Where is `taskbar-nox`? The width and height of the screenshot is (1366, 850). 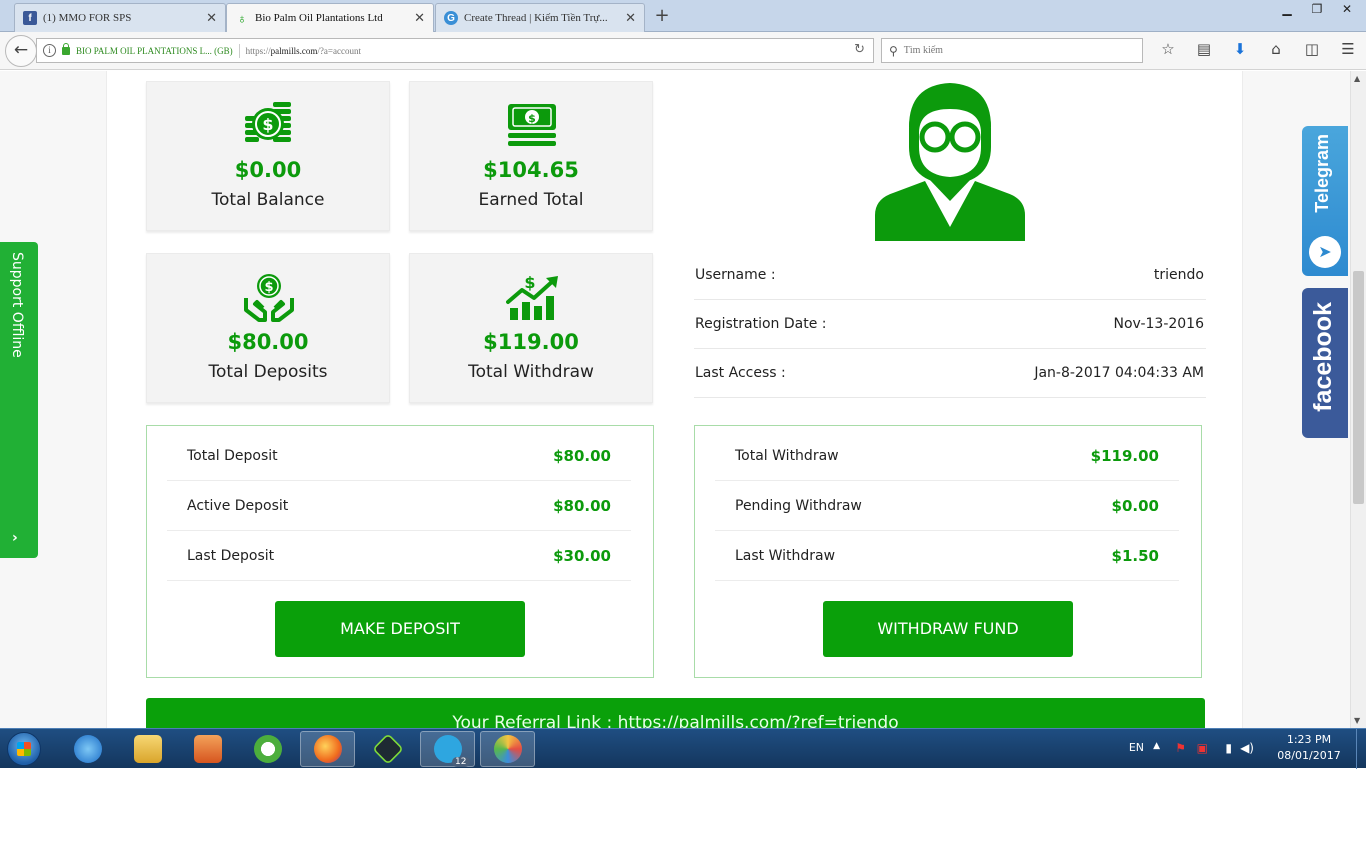 taskbar-nox is located at coordinates (387, 749).